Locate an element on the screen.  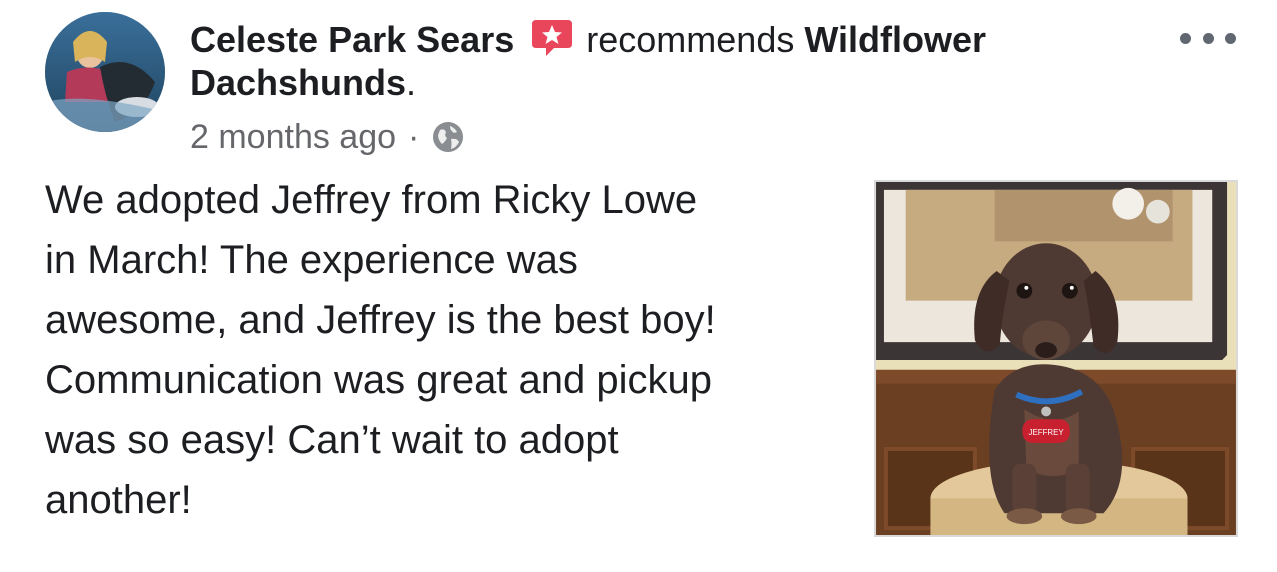
pet-tag-text: JEFFREY is located at coordinates (1047, 432).